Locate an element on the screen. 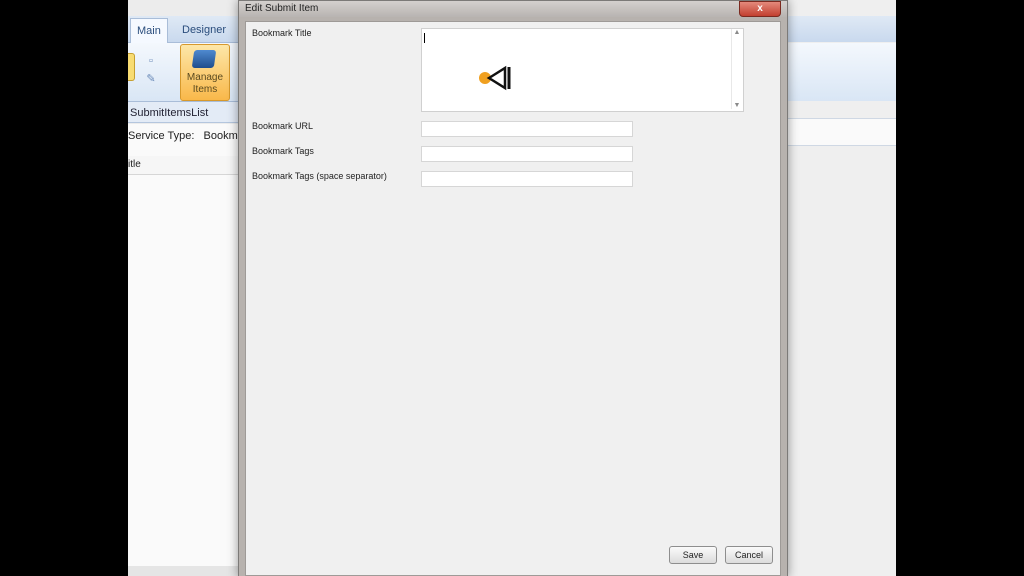  bookmark-tags-label: Bookmark Tags is located at coordinates (283, 151).